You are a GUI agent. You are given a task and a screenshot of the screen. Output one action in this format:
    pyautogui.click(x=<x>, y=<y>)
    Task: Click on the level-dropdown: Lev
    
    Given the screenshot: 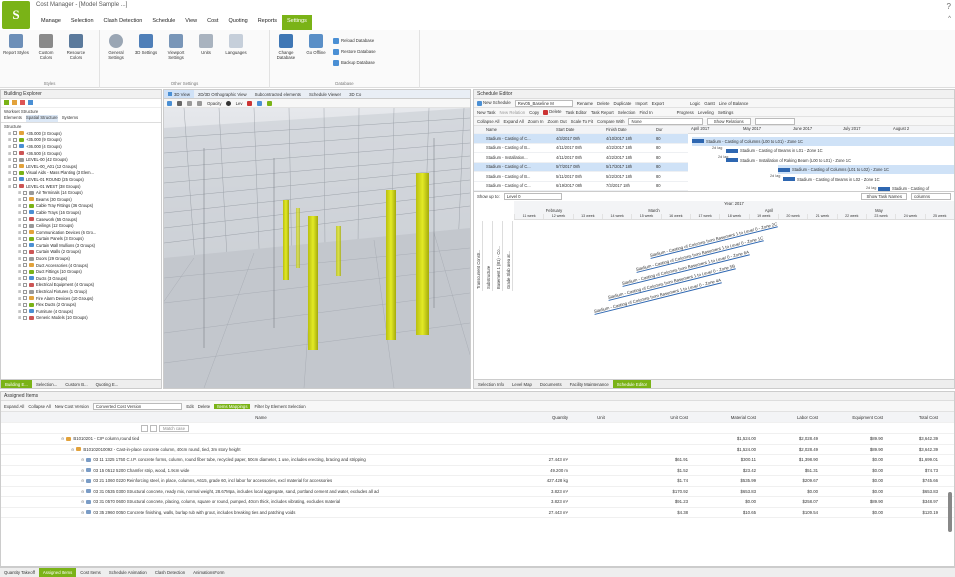 What is the action you would take?
    pyautogui.click(x=239, y=103)
    